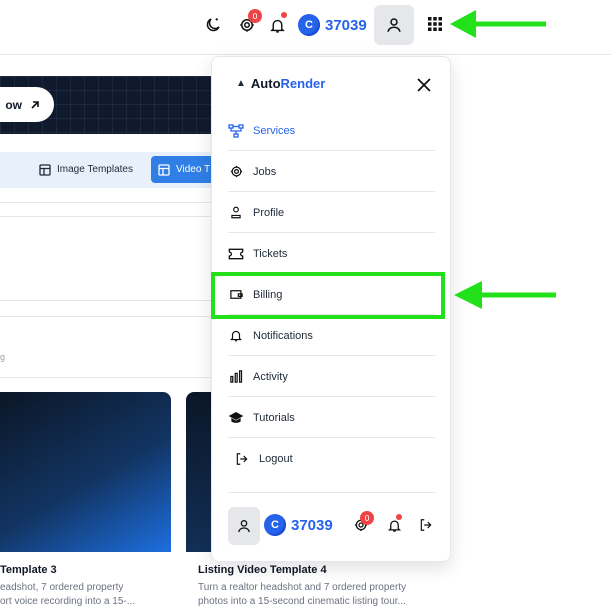  What do you see at coordinates (331, 418) in the screenshot?
I see `menu-item-tutorials: Tutorials` at bounding box center [331, 418].